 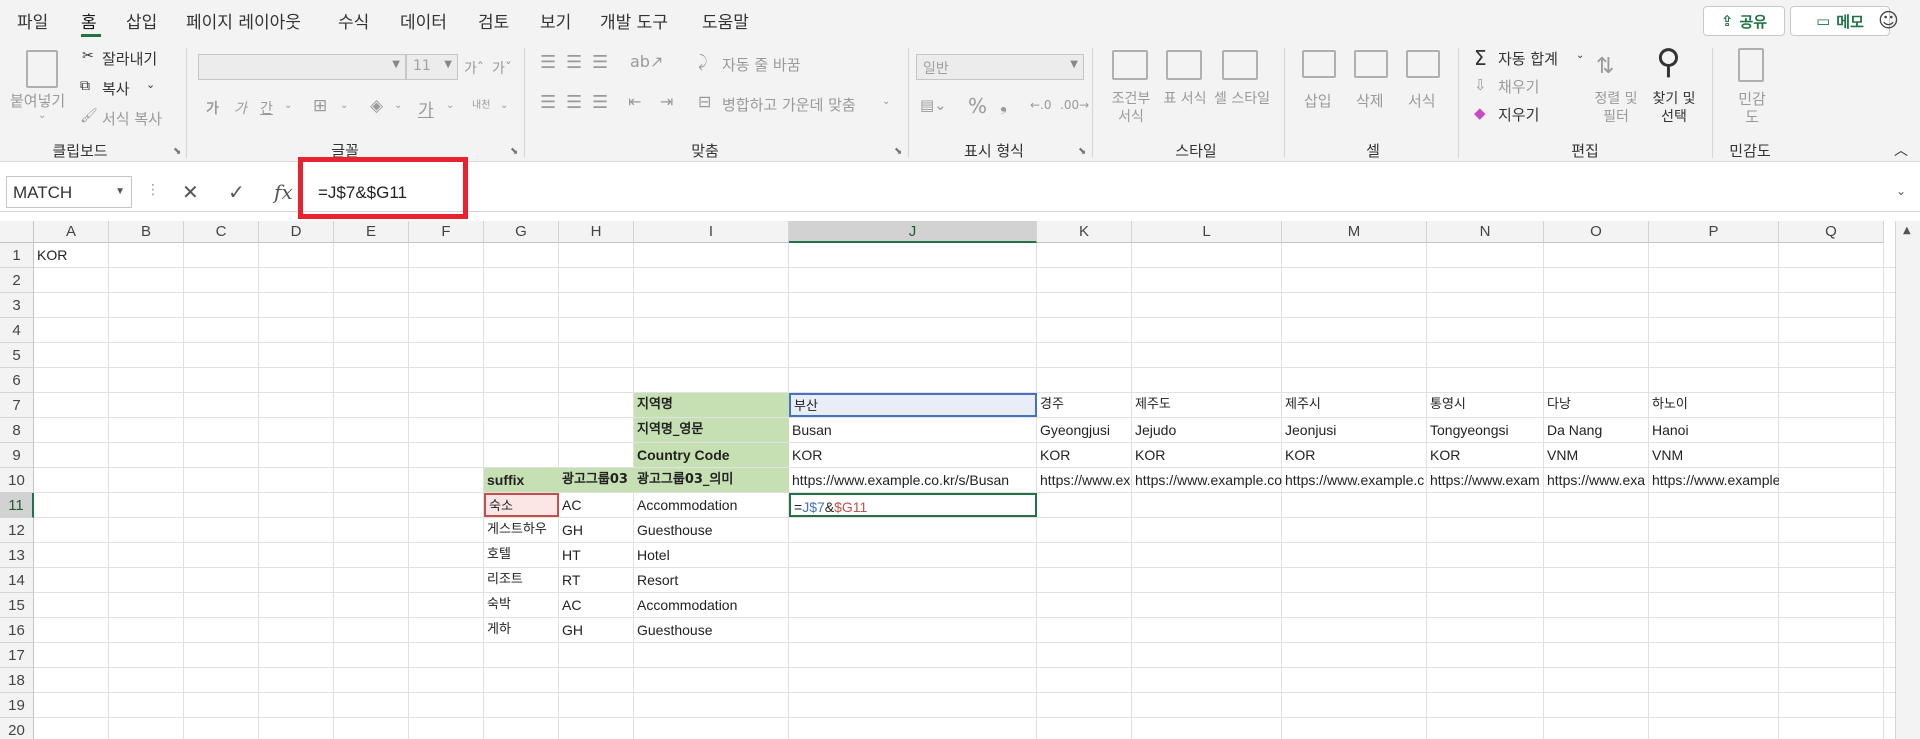 What do you see at coordinates (574, 102) in the screenshot?
I see `align-center-icon: ☰` at bounding box center [574, 102].